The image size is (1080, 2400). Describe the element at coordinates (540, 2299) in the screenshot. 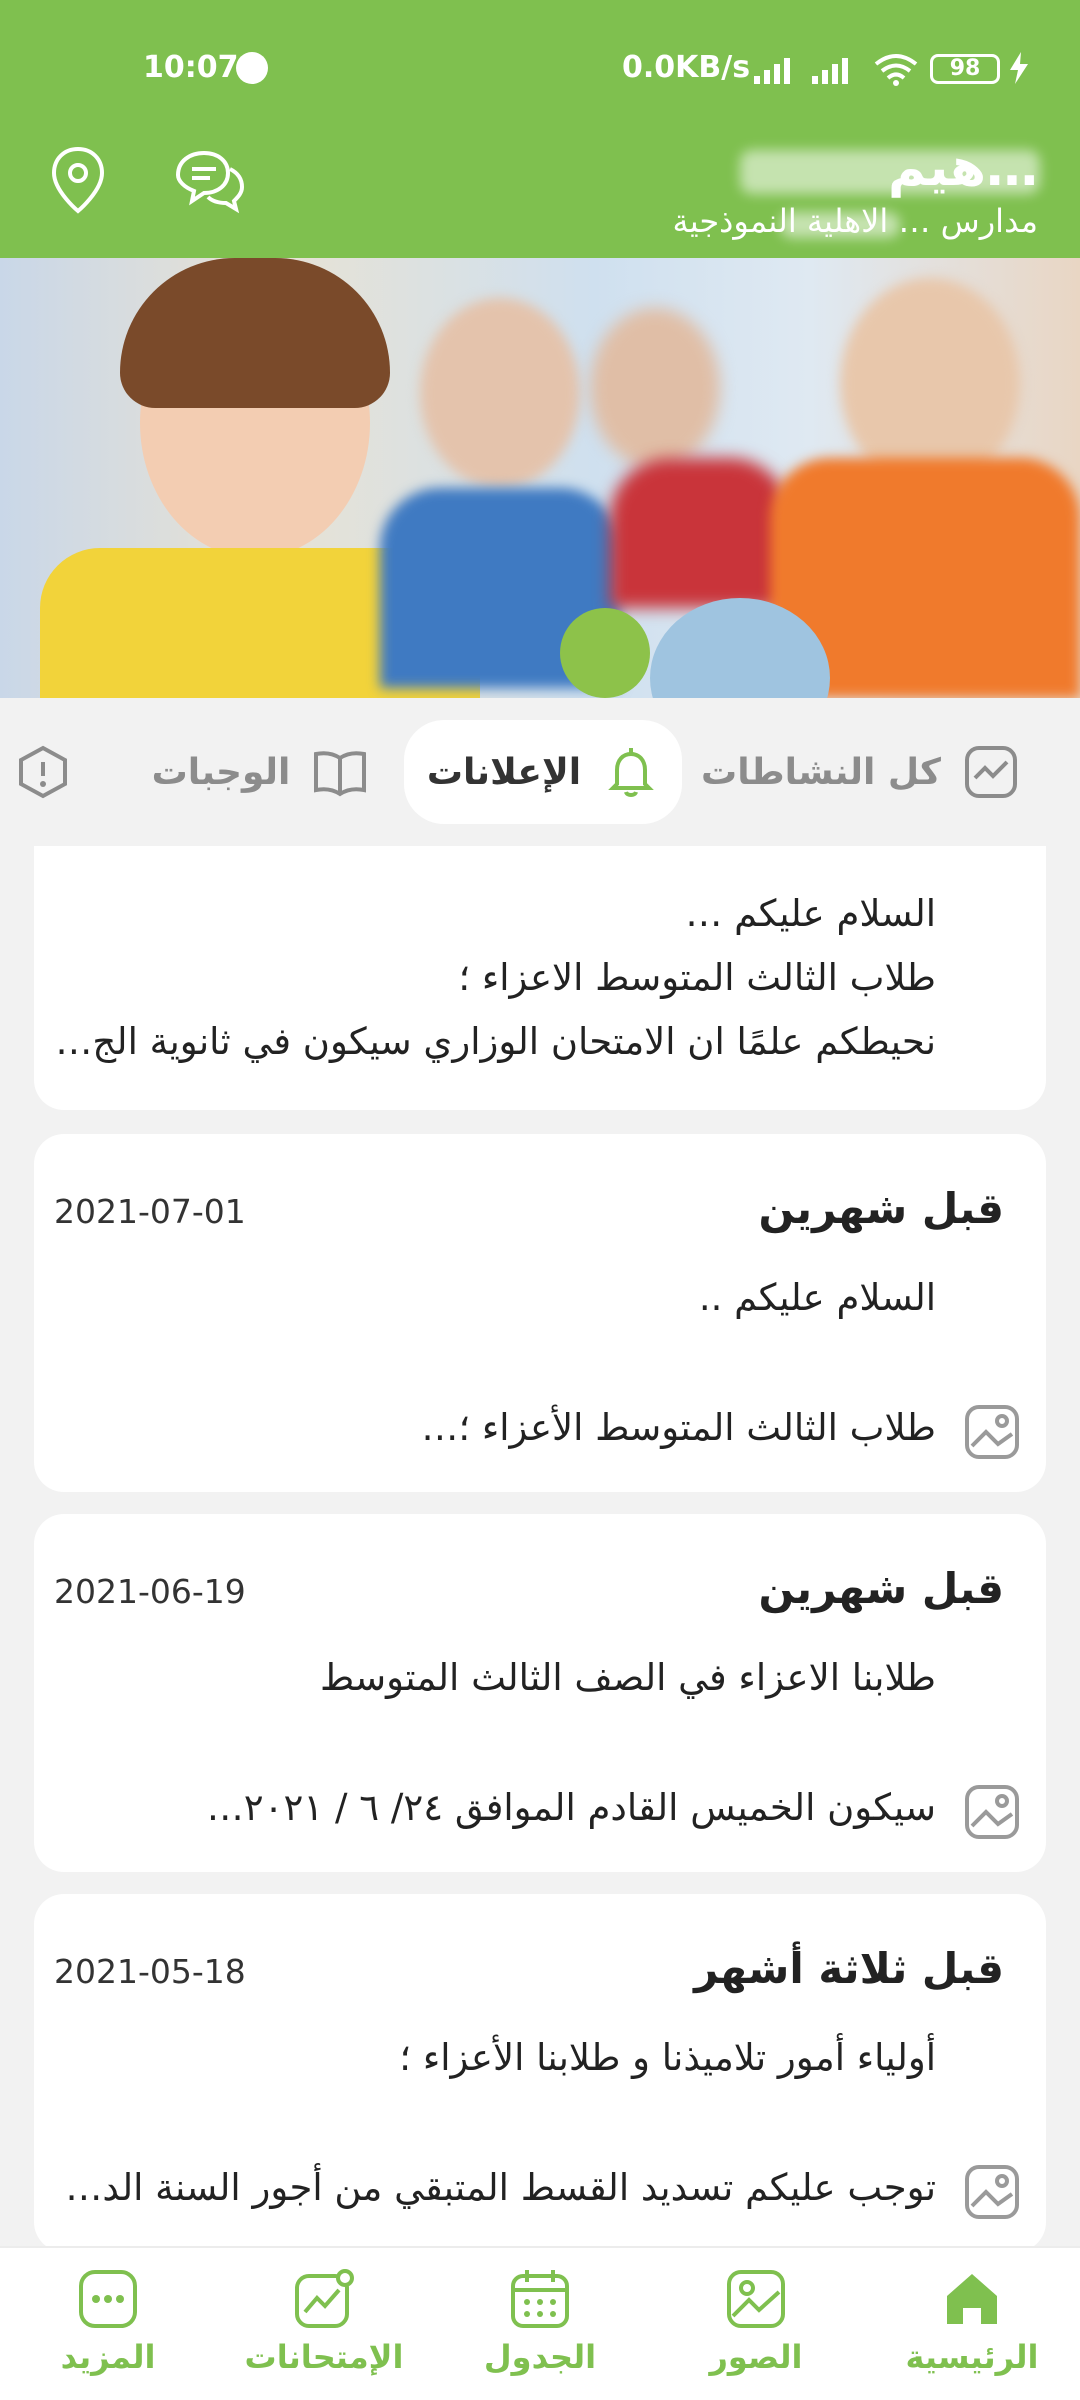

I see `calendar-icon` at that location.